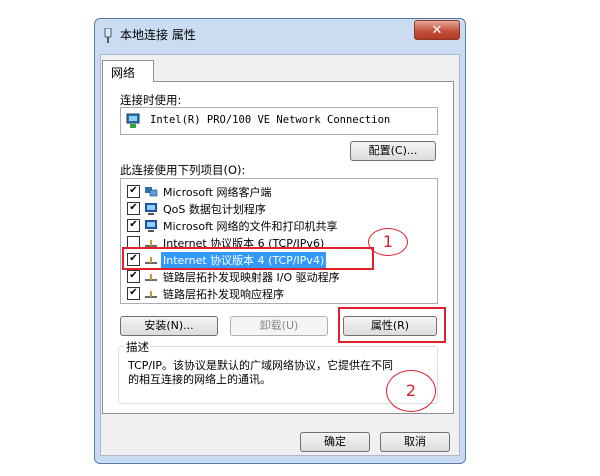 This screenshot has height=476, width=600. Describe the element at coordinates (151, 100) in the screenshot. I see `connect-using-label: 连接时使用:` at that location.